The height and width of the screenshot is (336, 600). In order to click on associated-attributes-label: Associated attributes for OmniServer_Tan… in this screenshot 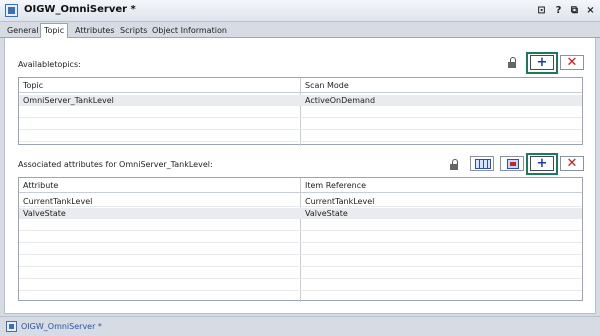, I will do `click(115, 164)`.